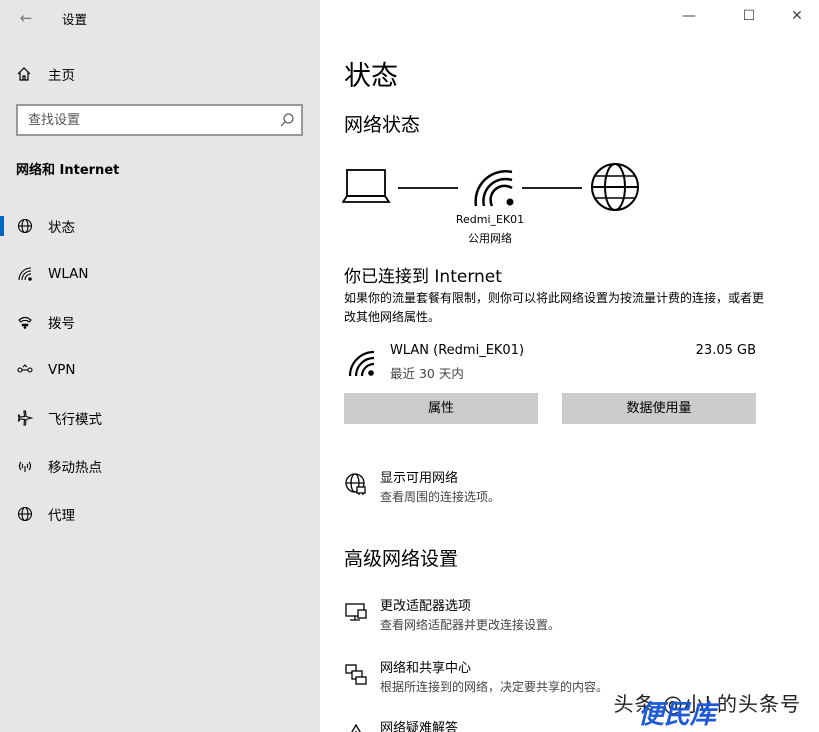 This screenshot has width=819, height=732. Describe the element at coordinates (476, 678) in the screenshot. I see `sharing-center-link: 网络和共享中心 根据所连接到的网络，决定要共享的内容。` at that location.